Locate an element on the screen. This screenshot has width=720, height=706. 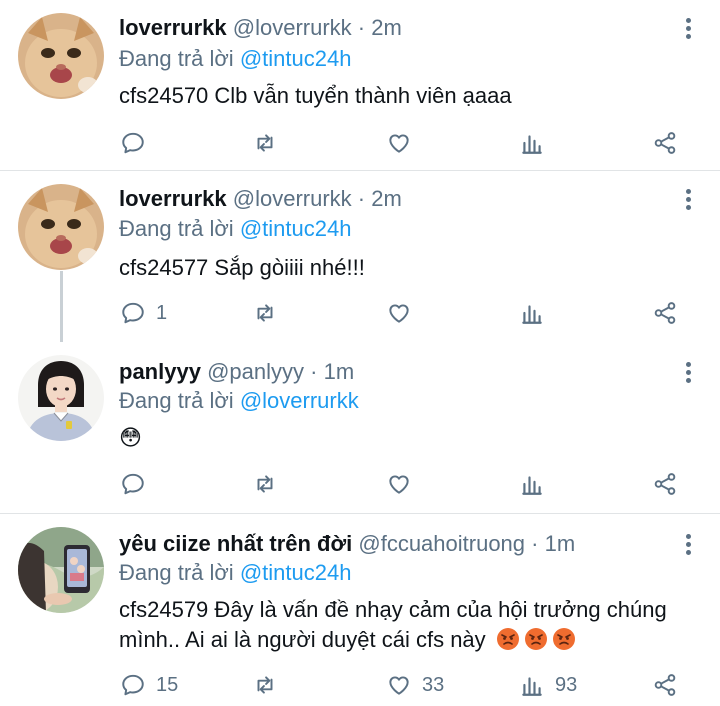
view-count: 93 is located at coordinates (566, 684).